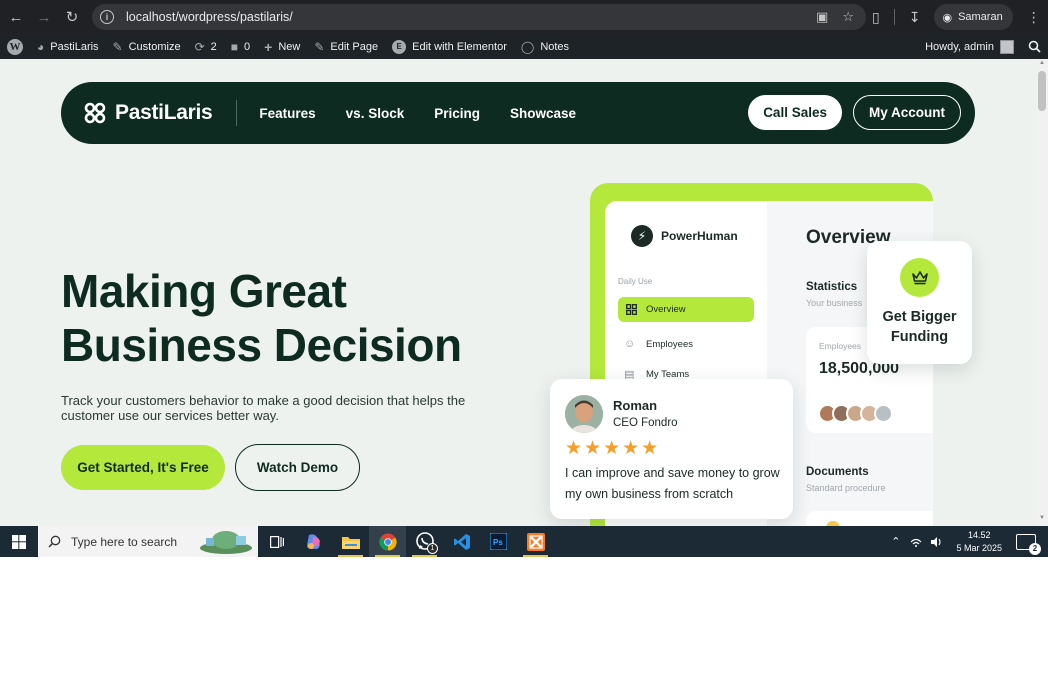 This screenshot has width=1048, height=700. What do you see at coordinates (919, 337) in the screenshot?
I see `funding-line-2: Funding` at bounding box center [919, 337].